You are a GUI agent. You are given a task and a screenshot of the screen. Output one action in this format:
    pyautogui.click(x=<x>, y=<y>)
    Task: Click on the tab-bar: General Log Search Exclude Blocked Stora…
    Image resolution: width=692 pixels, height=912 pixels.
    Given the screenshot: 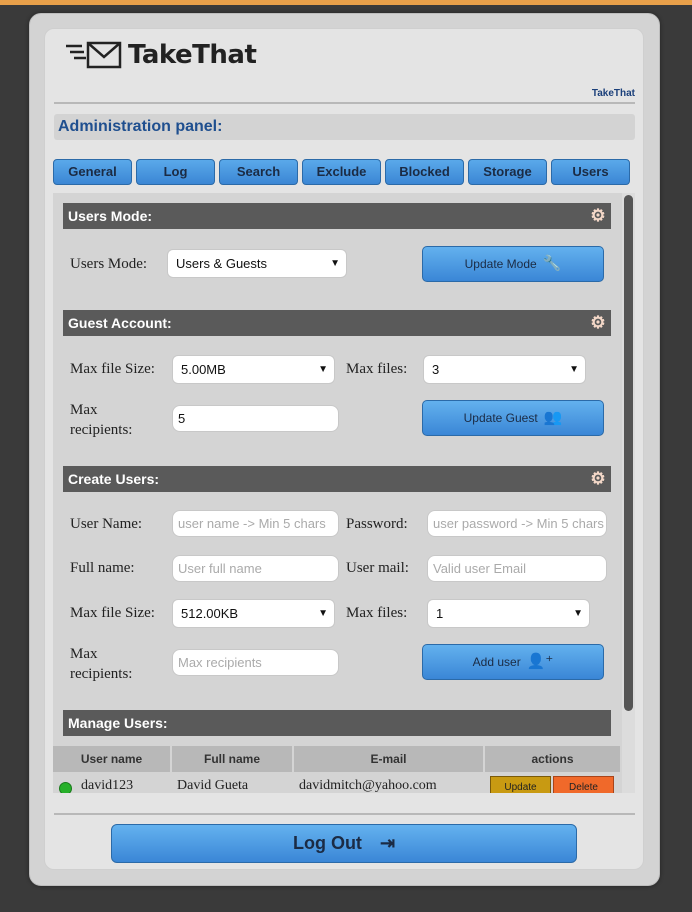 What is the action you would take?
    pyautogui.click(x=341, y=172)
    